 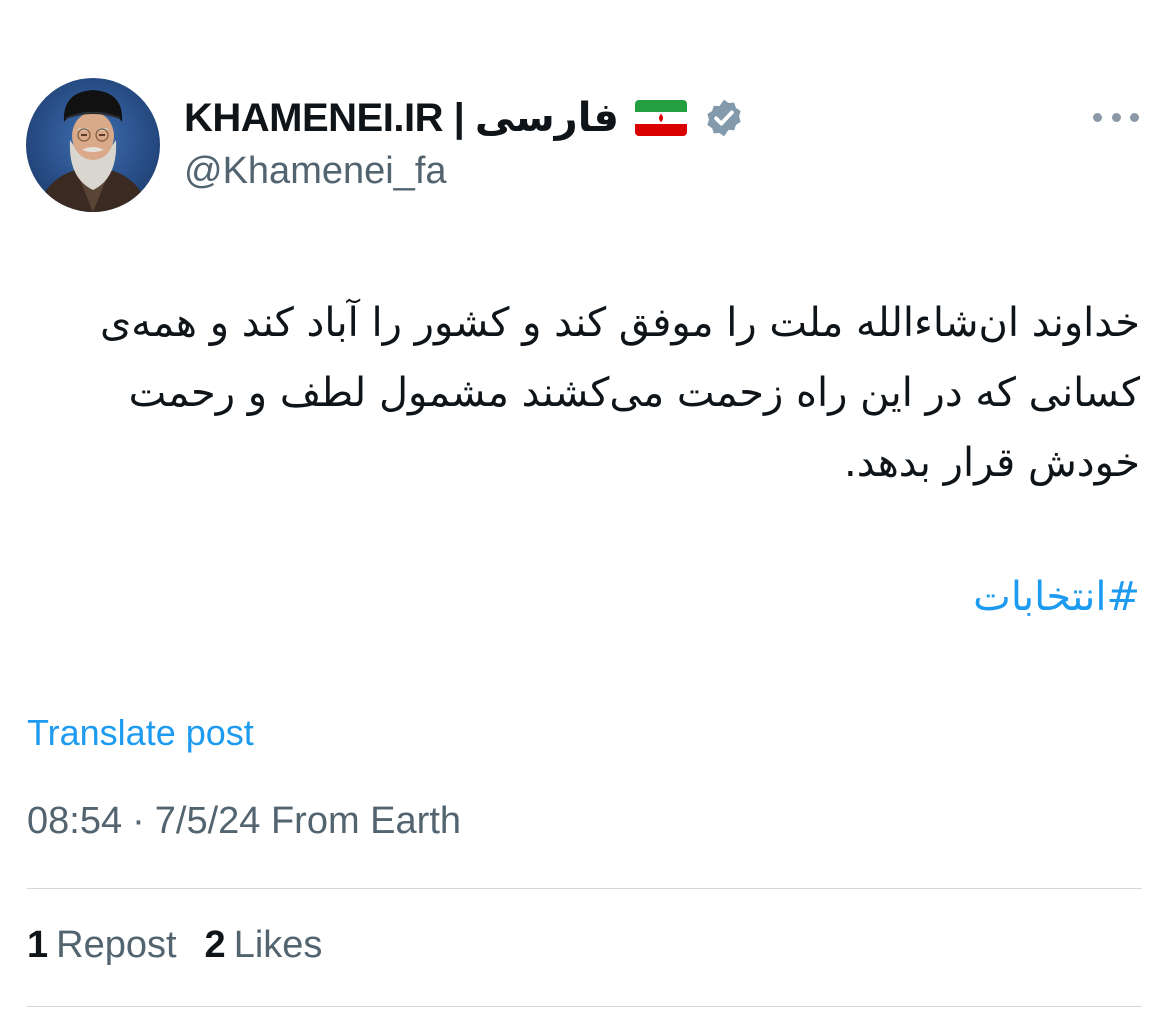 I want to click on author-display-name: KHAMENEI.IR | فارسی, so click(x=401, y=118).